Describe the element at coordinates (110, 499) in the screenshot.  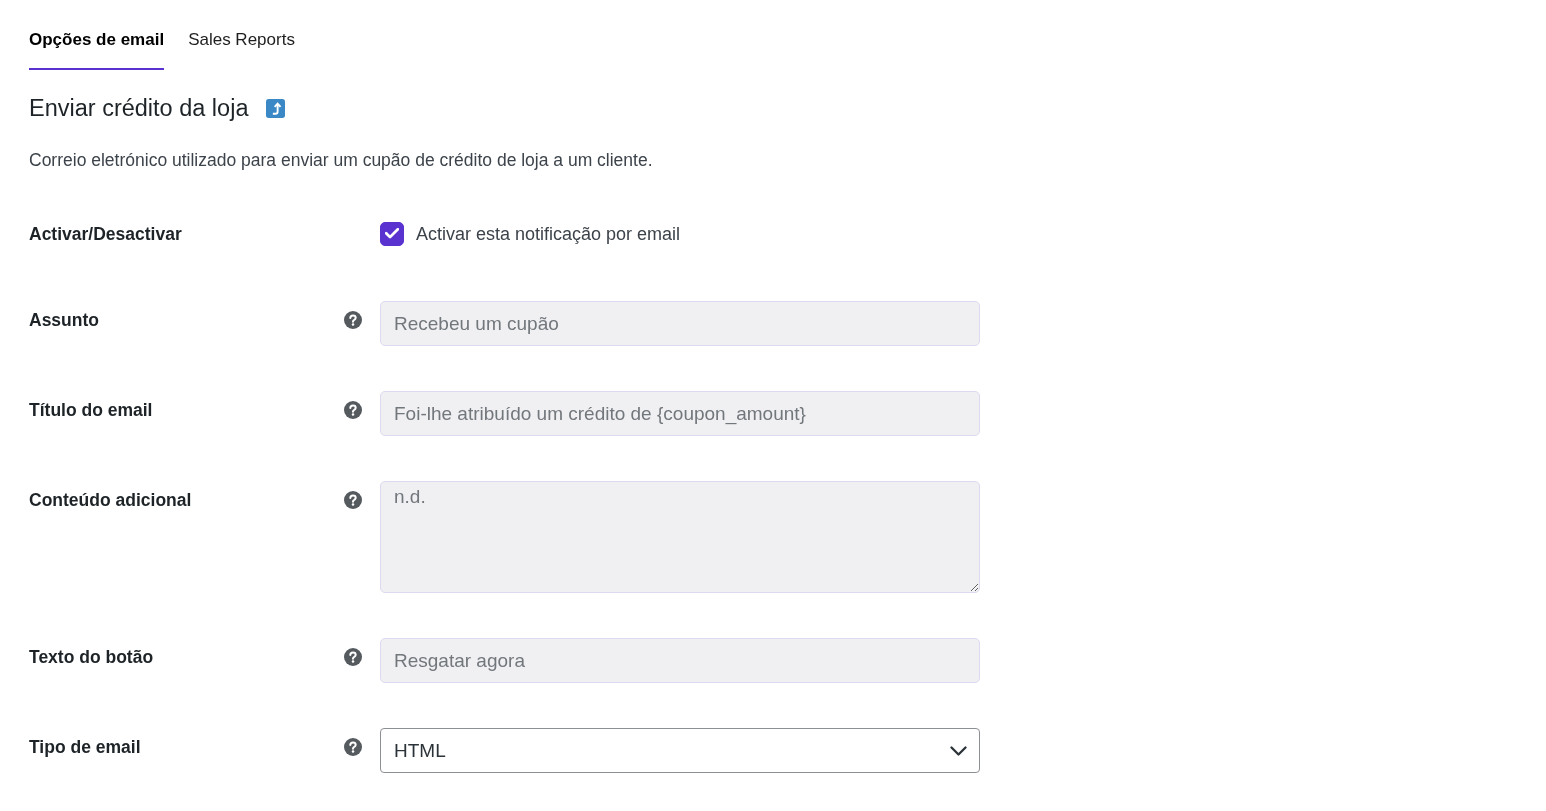
I see `field-label: Conteúdo adicional` at that location.